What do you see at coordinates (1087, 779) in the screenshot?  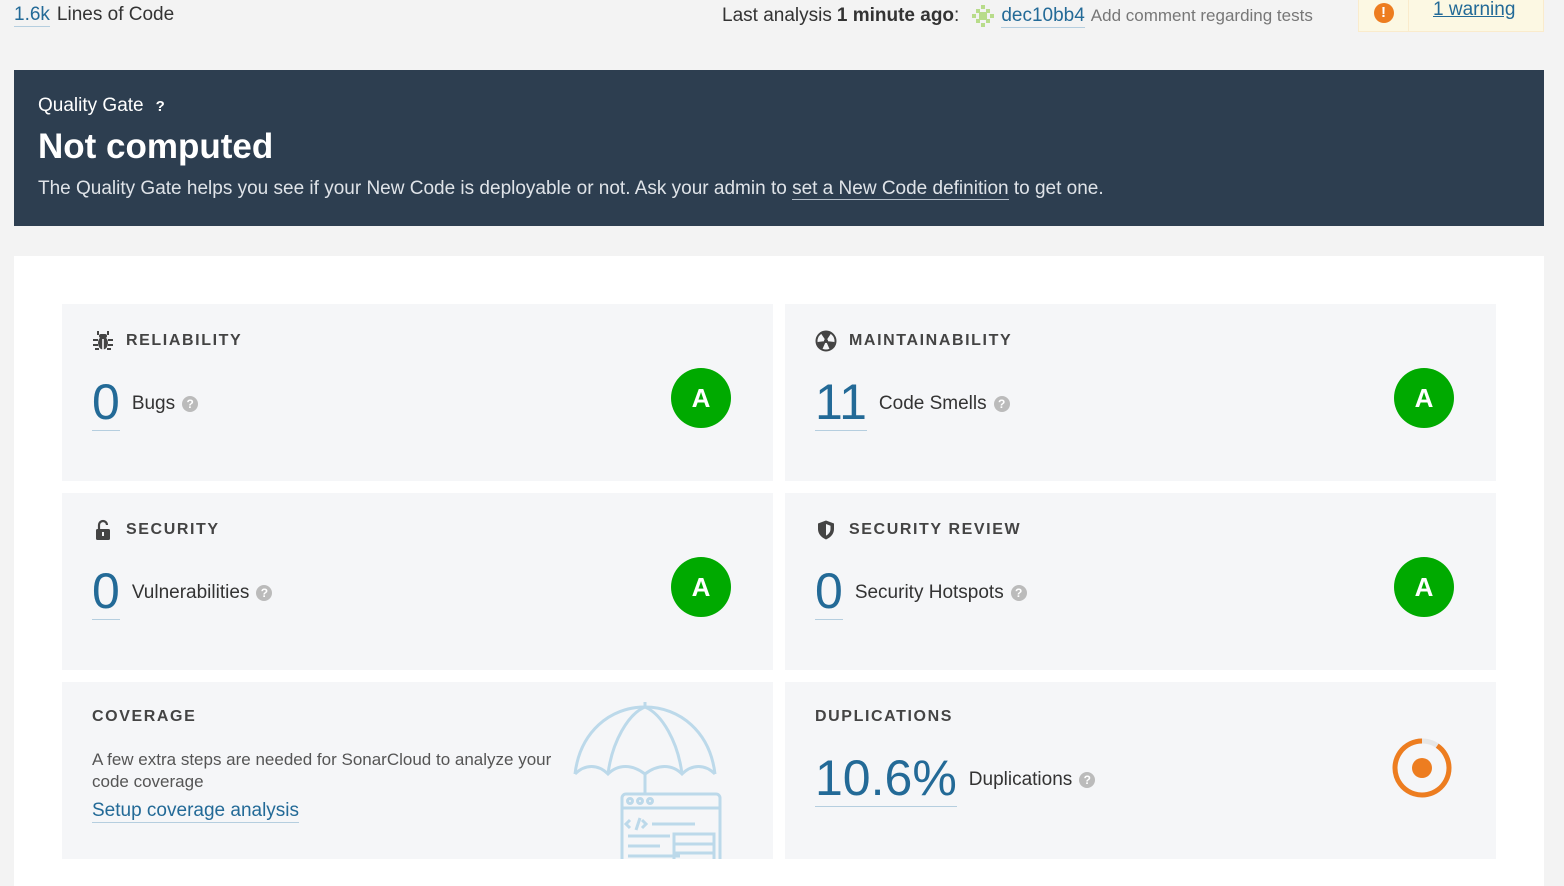 I see `duplications-help-icon: ?` at bounding box center [1087, 779].